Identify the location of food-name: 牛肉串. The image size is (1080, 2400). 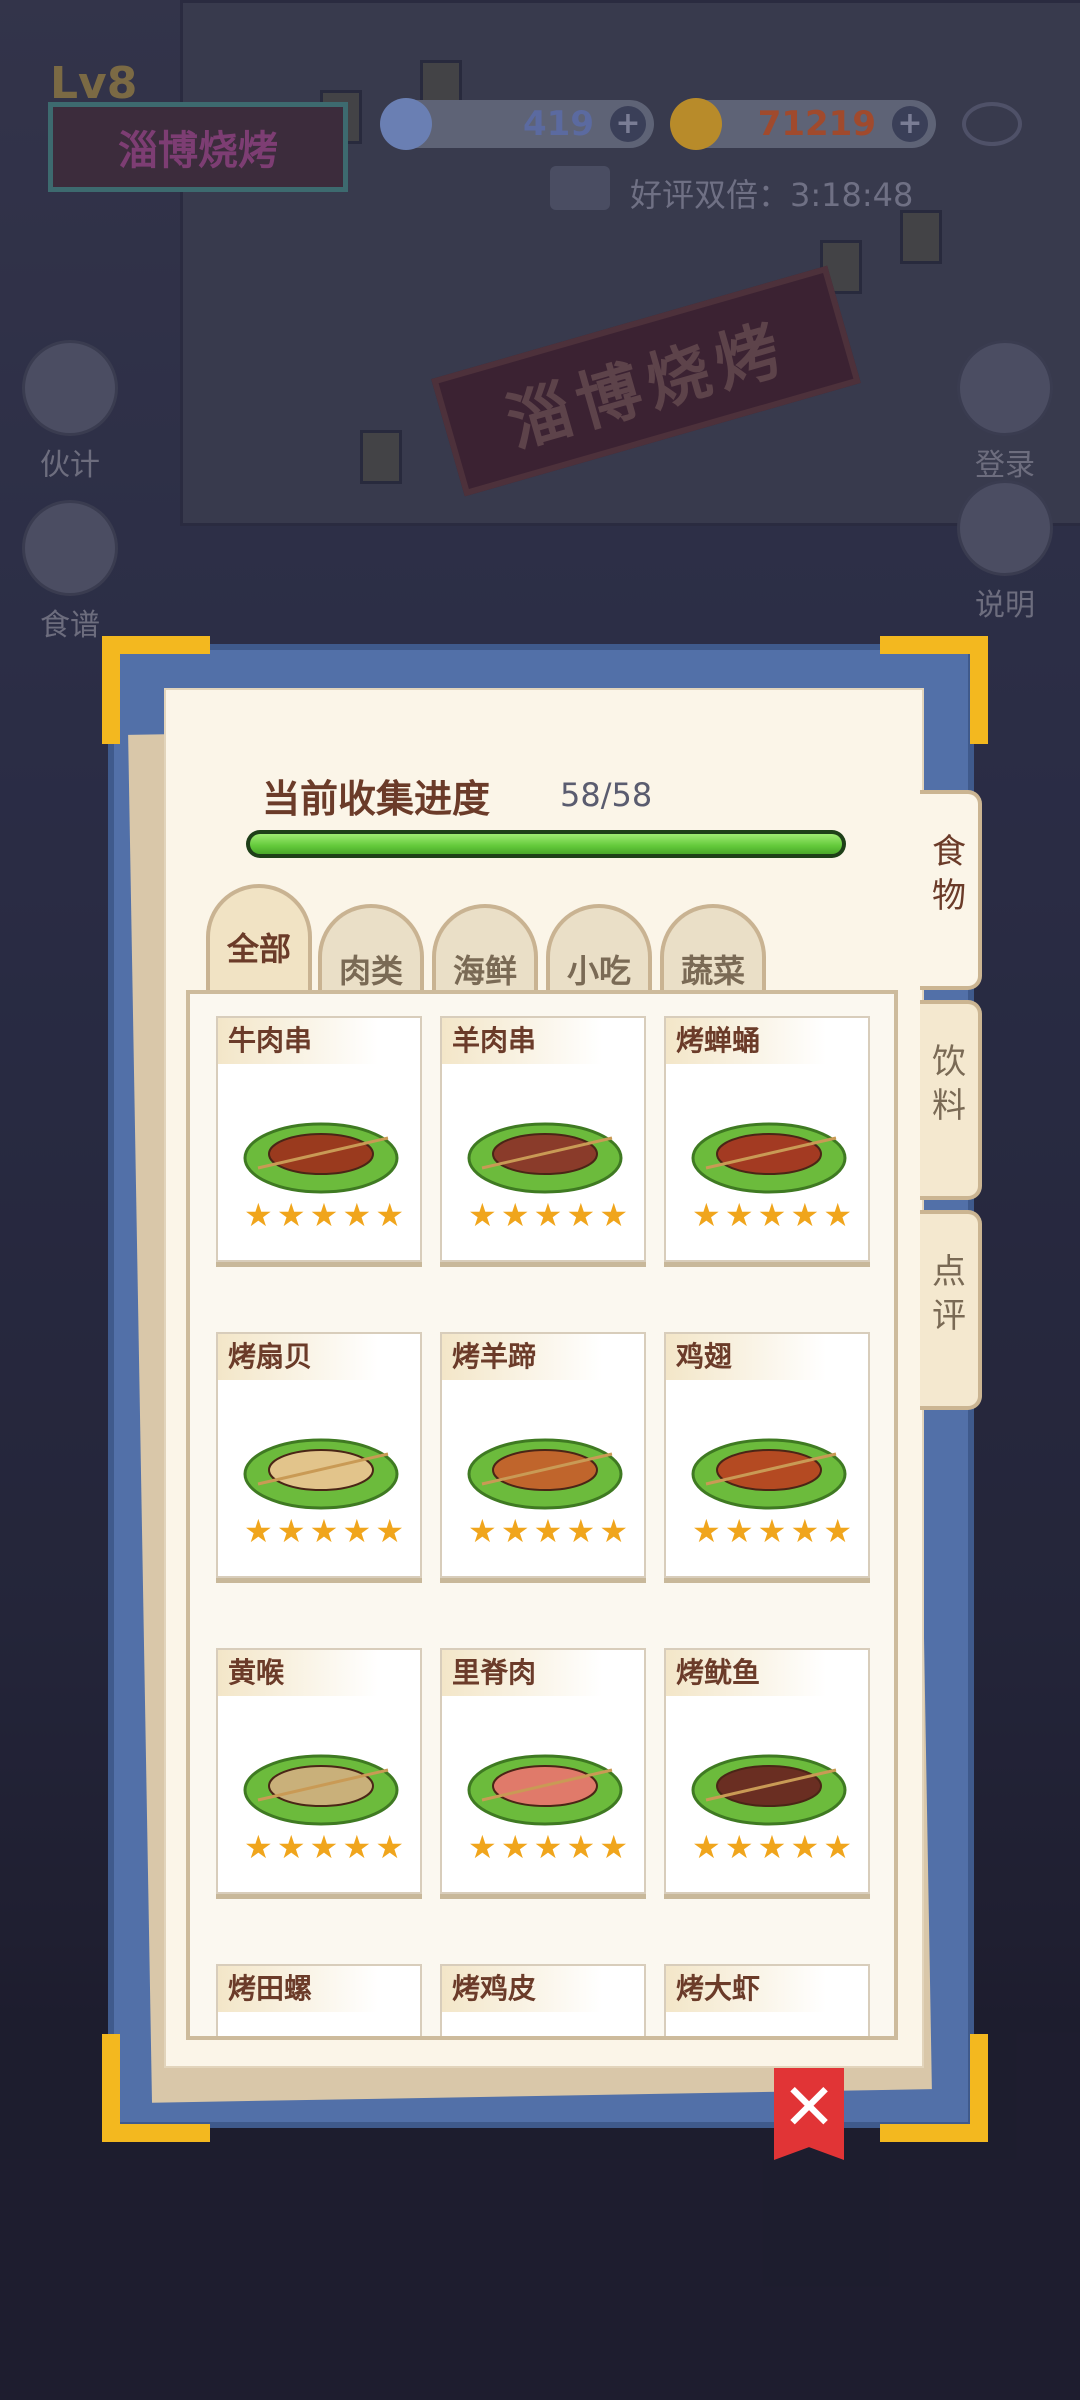
(298, 1041).